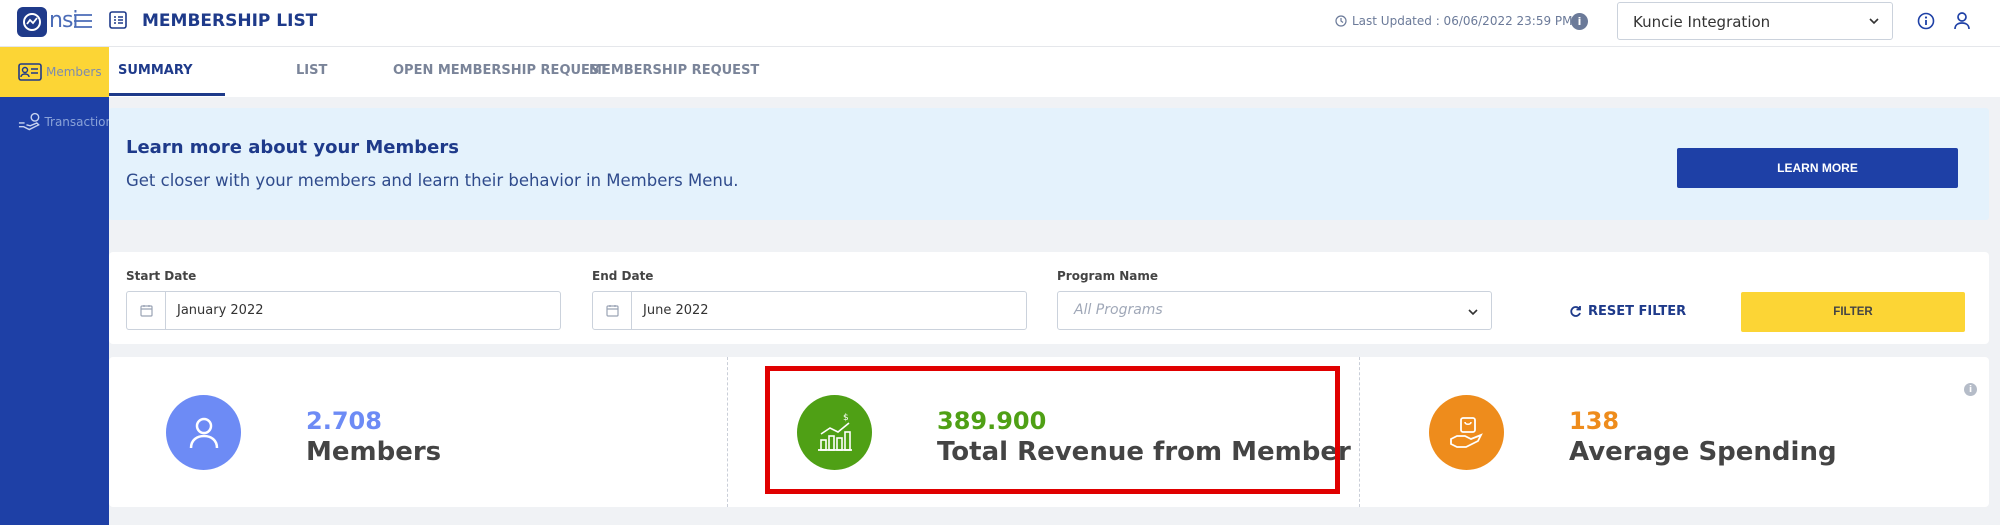  What do you see at coordinates (1962, 21) in the screenshot?
I see `user-profile-icon` at bounding box center [1962, 21].